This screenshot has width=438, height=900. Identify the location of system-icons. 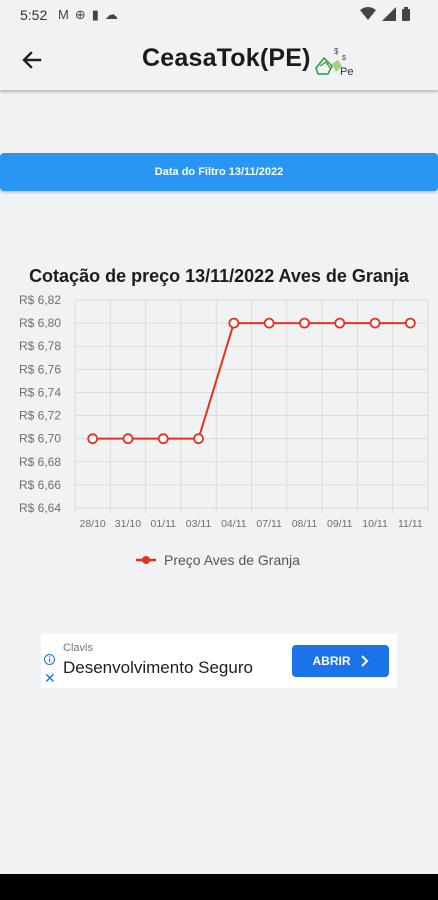
(385, 14).